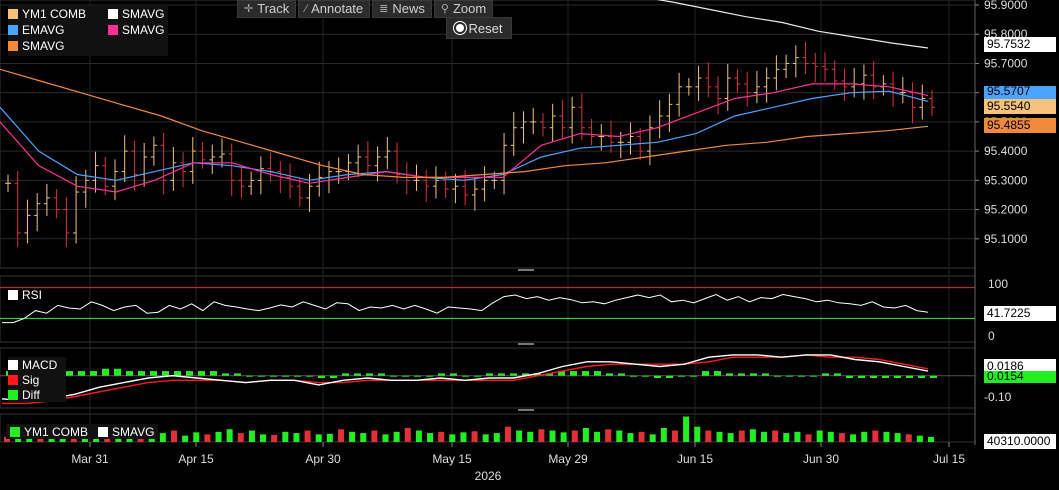 The width and height of the screenshot is (1059, 490). Describe the element at coordinates (37, 394) in the screenshot. I see `legend-item: Diff` at that location.